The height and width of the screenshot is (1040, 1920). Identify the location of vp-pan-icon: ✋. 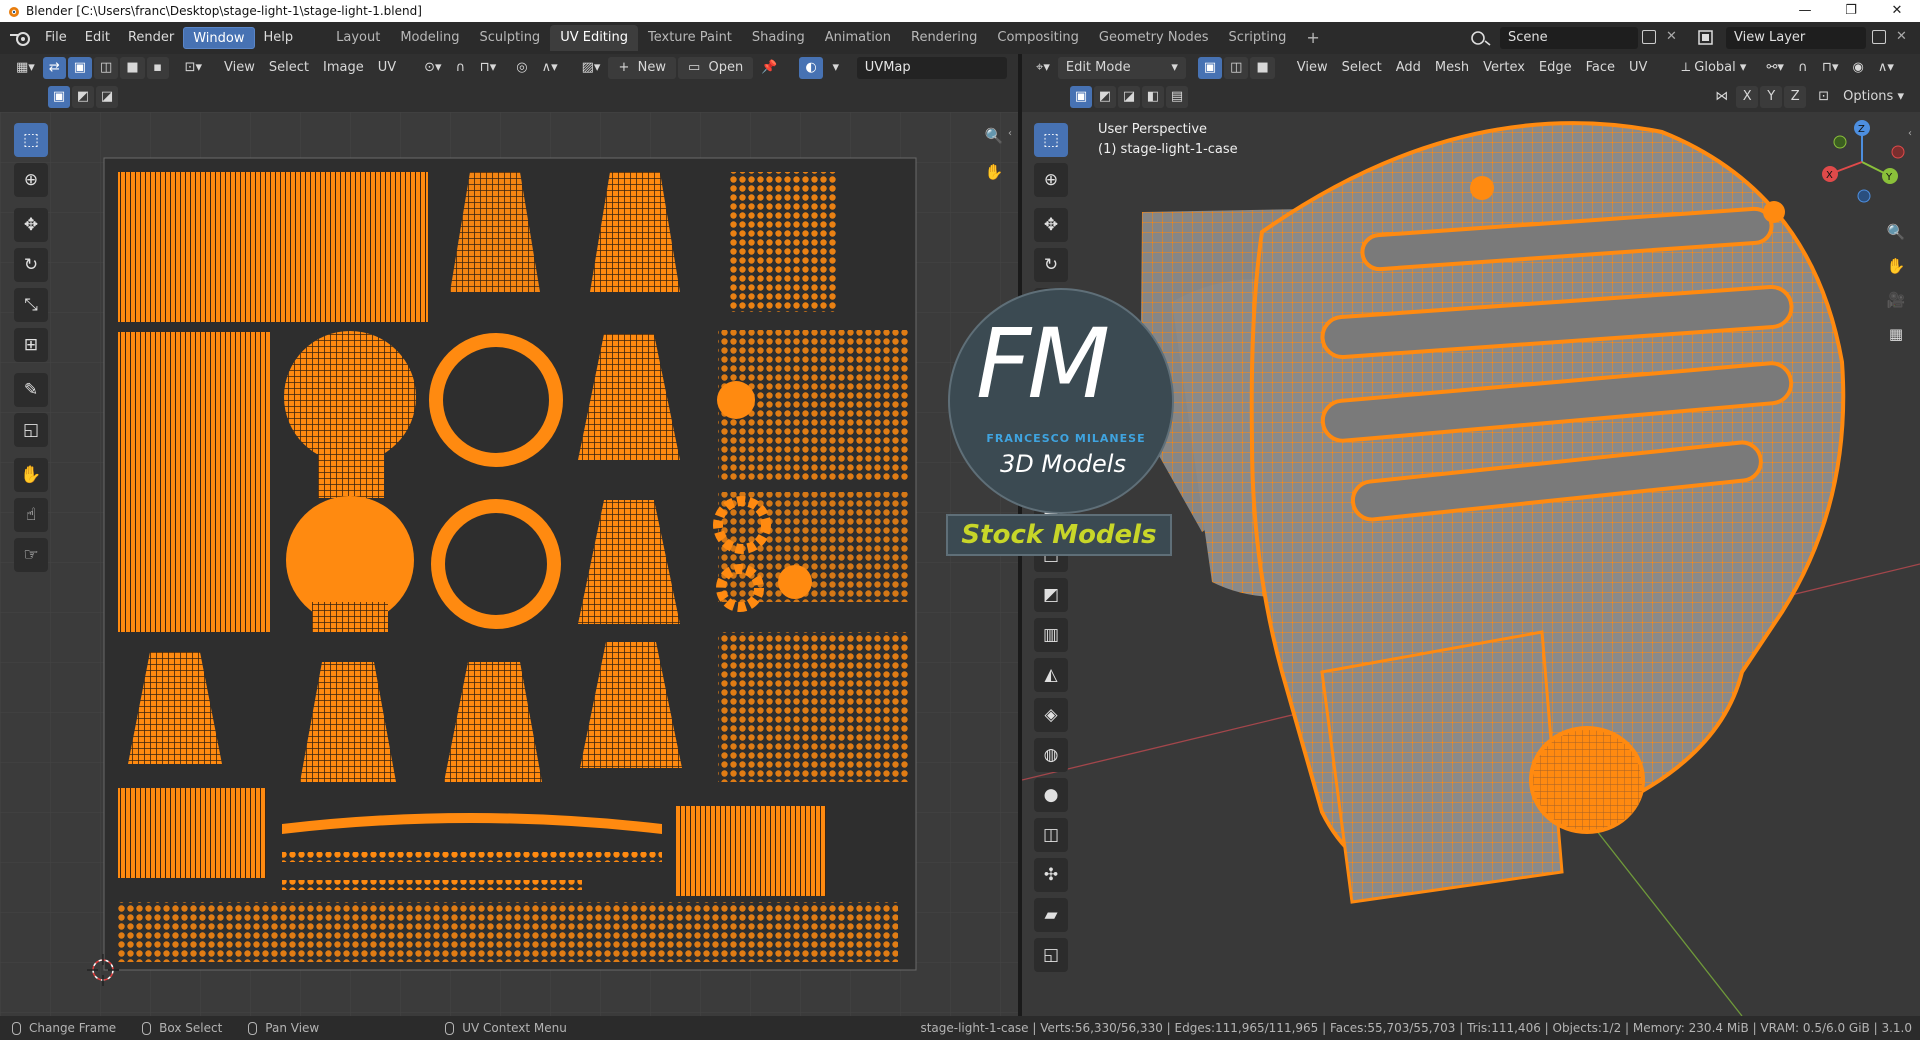
(1896, 266).